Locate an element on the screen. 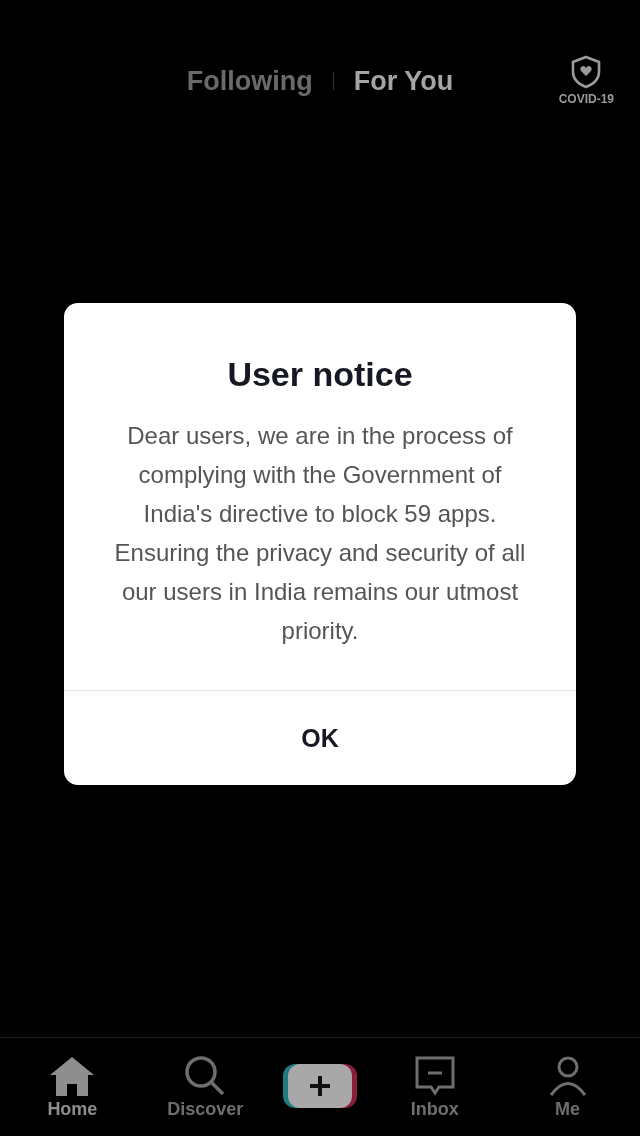  feed-tab: Following is located at coordinates (249, 81).